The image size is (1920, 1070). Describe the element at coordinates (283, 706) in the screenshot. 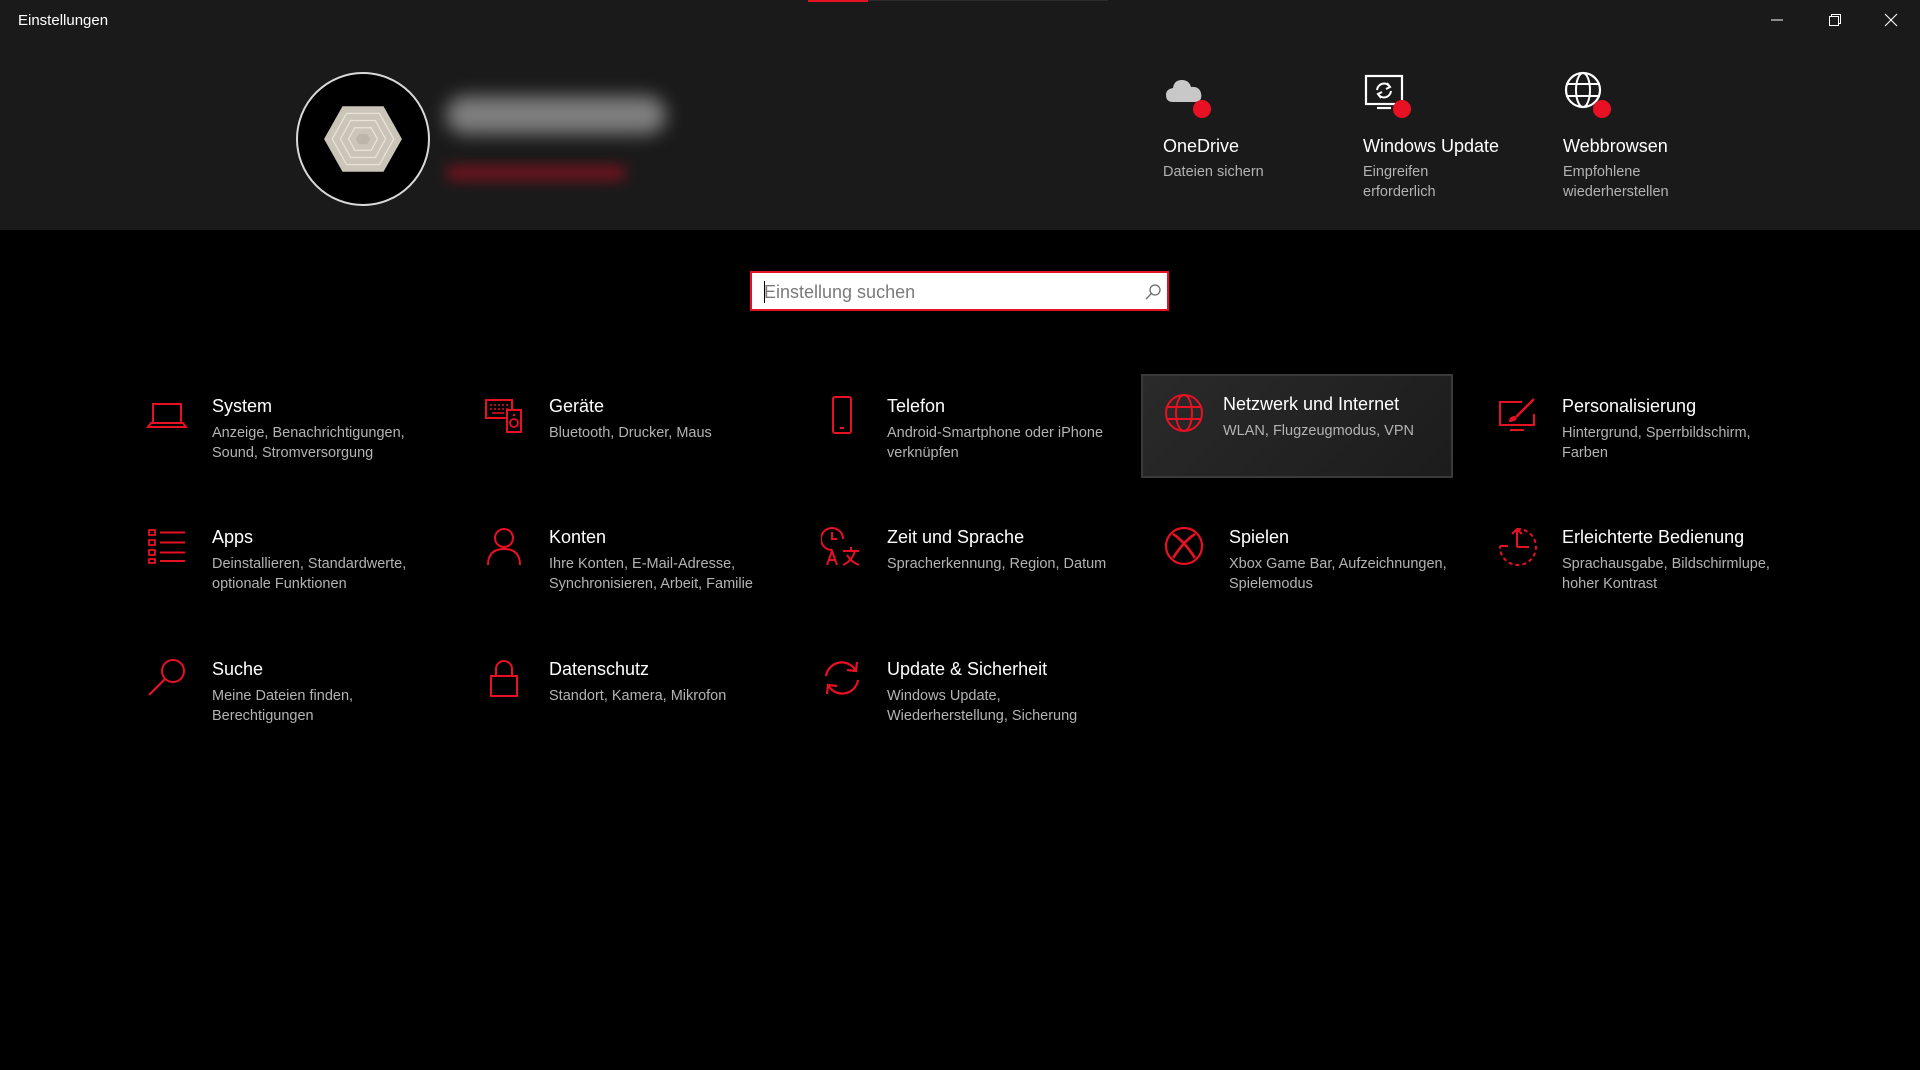

I see `category-description: Meine Dateien finden, Berechtigungen` at that location.